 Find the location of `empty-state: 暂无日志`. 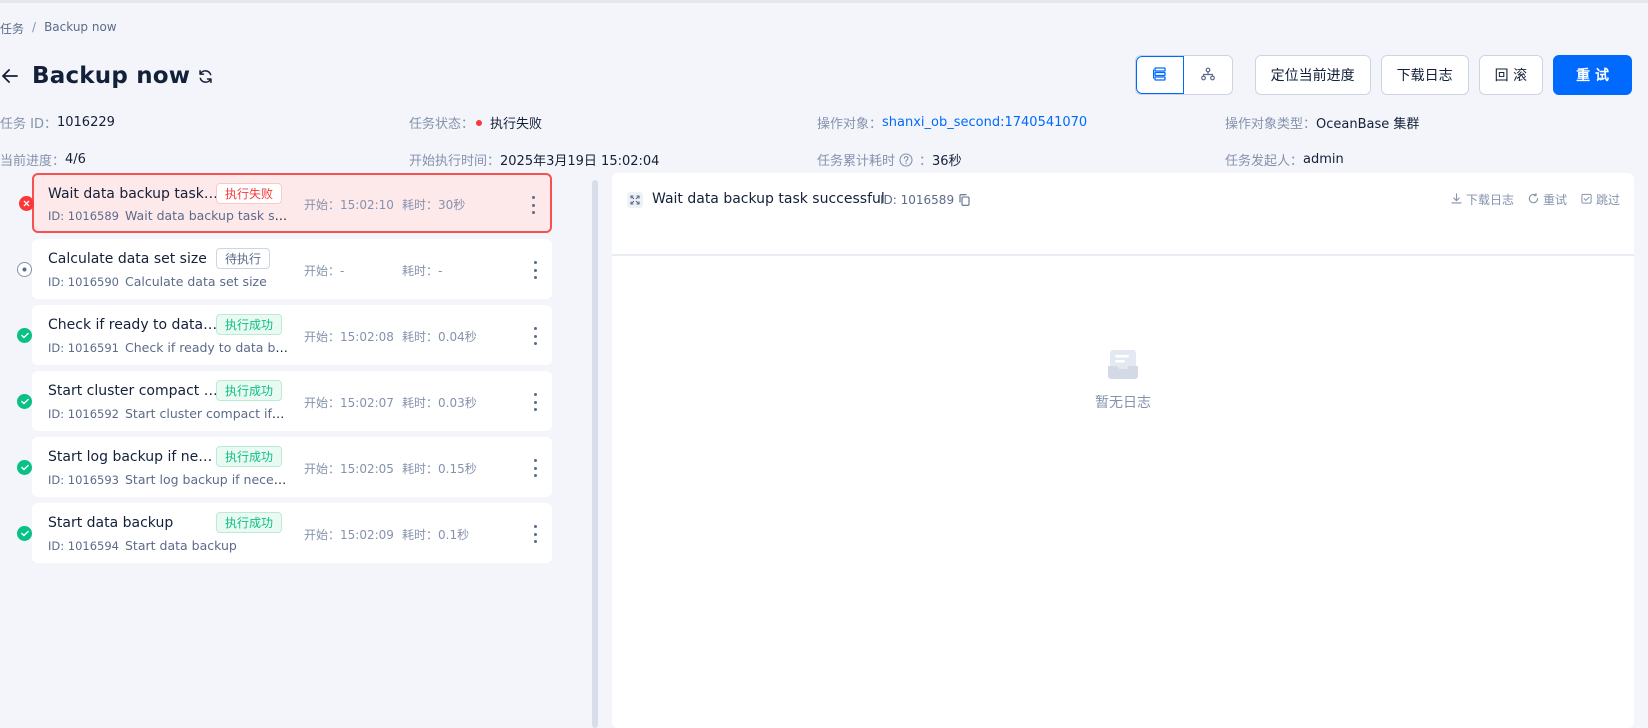

empty-state: 暂无日志 is located at coordinates (1123, 380).